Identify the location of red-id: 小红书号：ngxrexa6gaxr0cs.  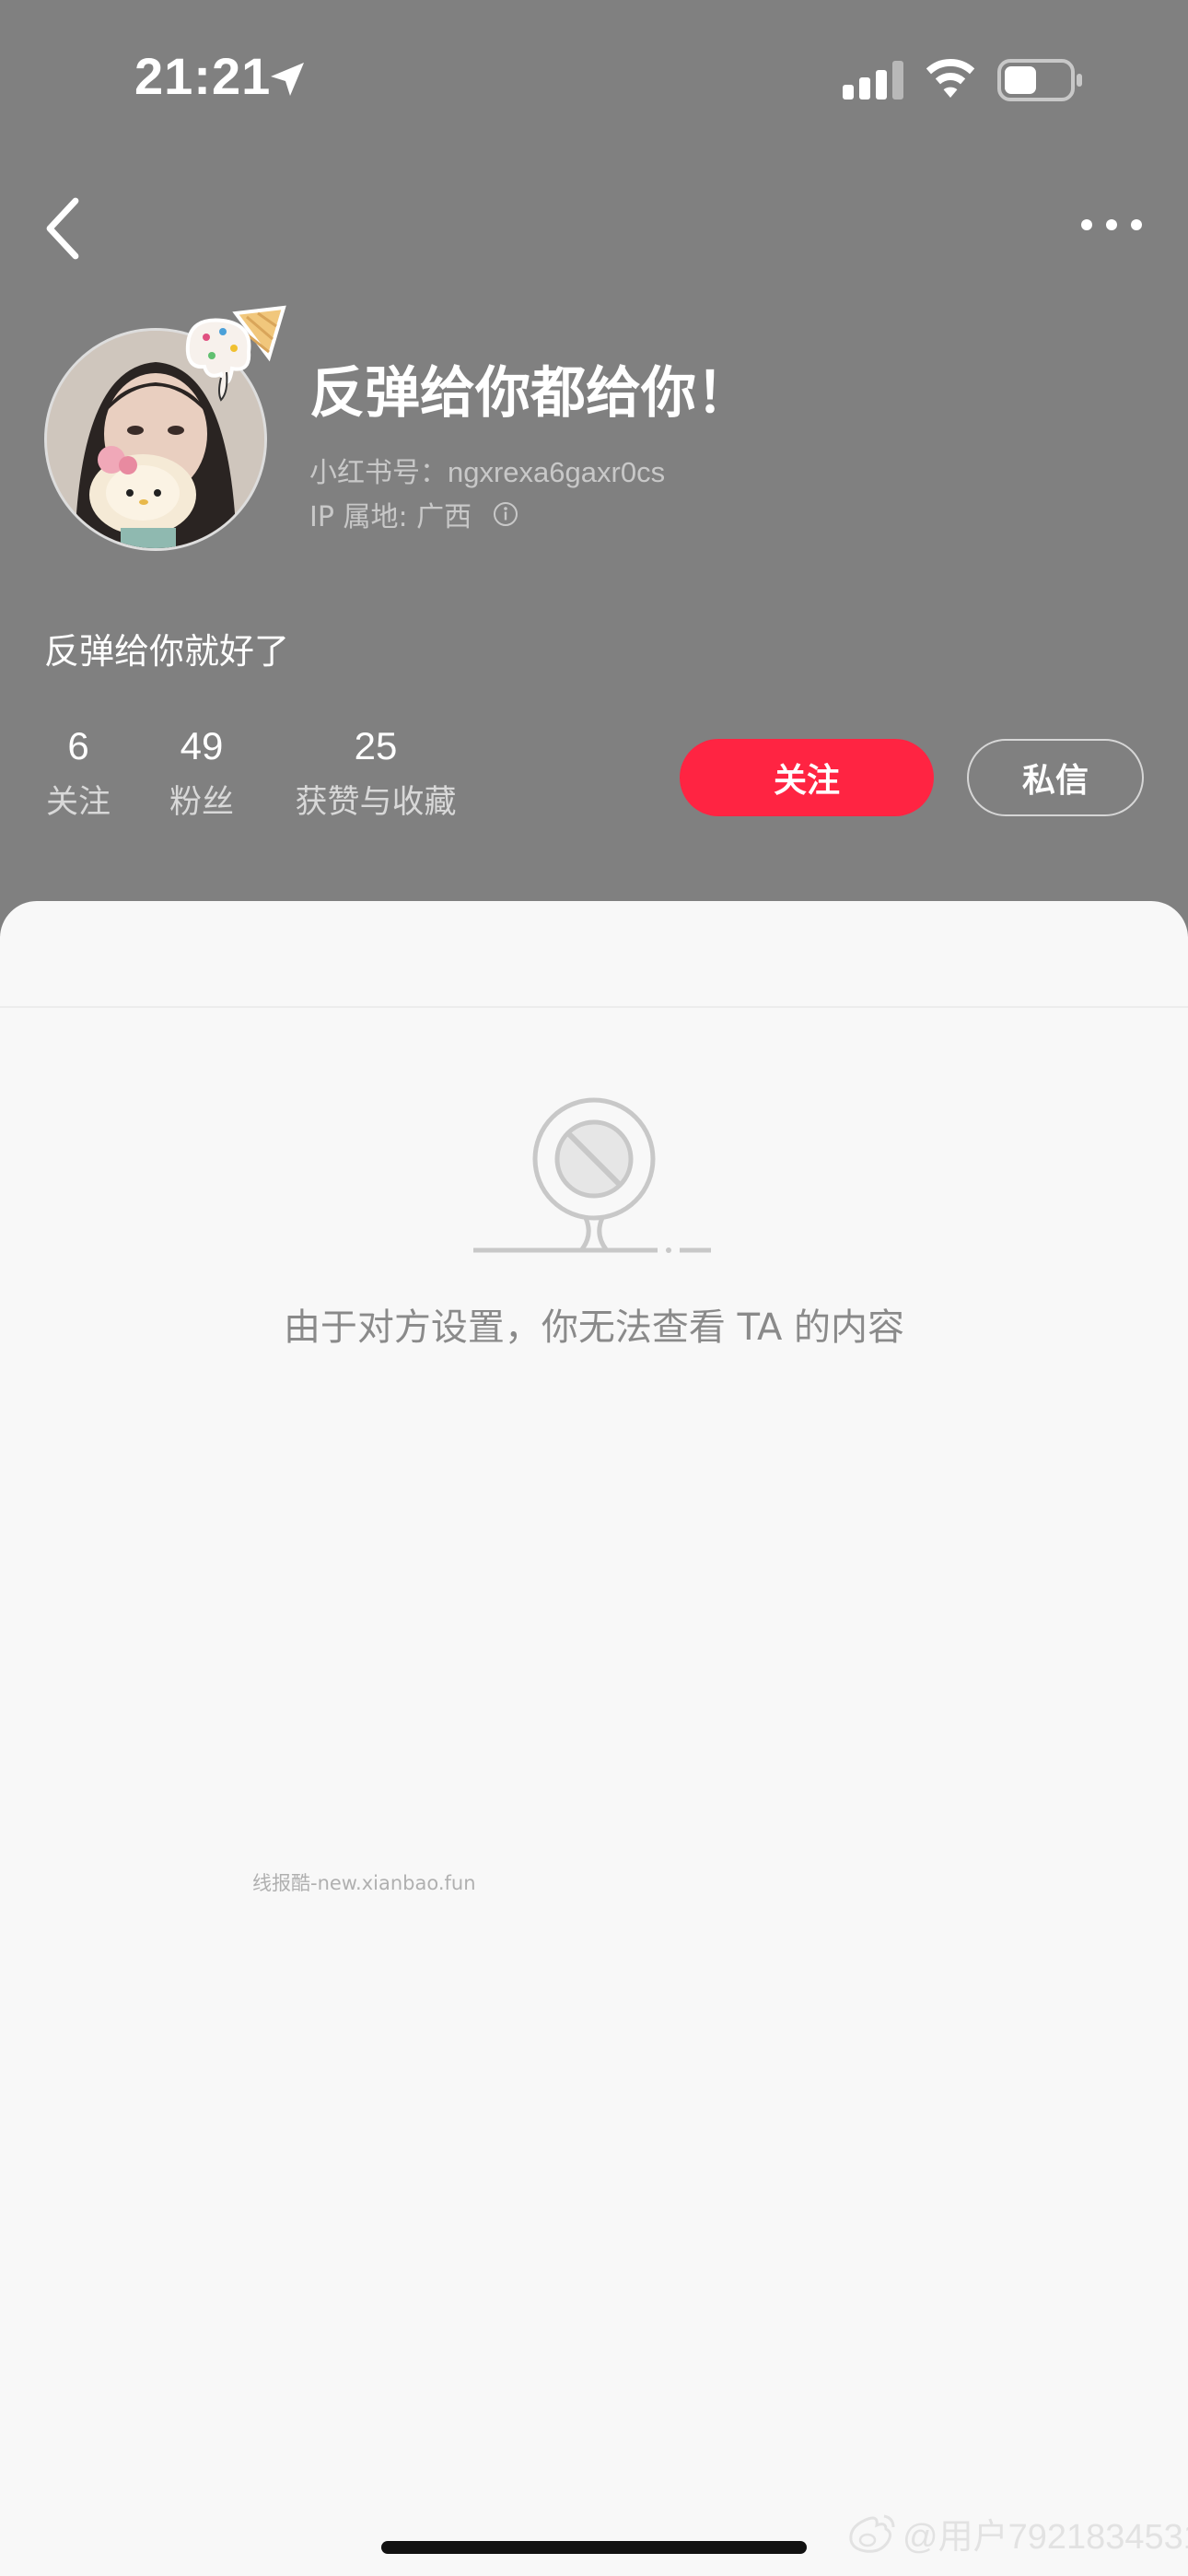
(487, 470).